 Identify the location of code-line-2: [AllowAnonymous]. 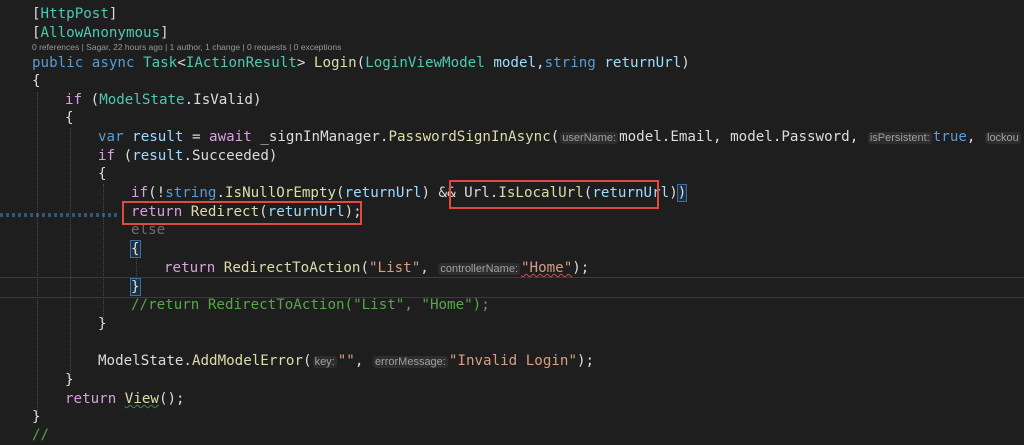
(100, 33).